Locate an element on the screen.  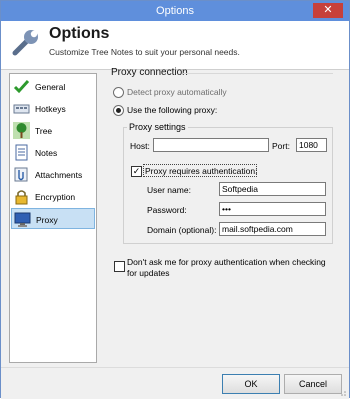
padlock-icon is located at coordinates (21, 197).